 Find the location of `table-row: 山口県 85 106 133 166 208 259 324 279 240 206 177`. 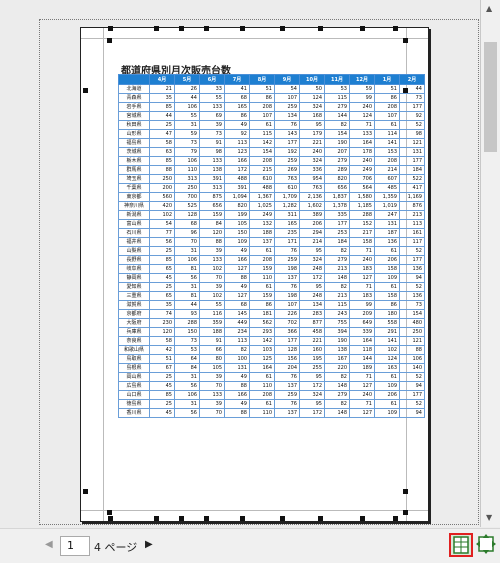

table-row: 山口県 85 106 133 166 208 259 324 279 240 206 177 is located at coordinates (271, 395).